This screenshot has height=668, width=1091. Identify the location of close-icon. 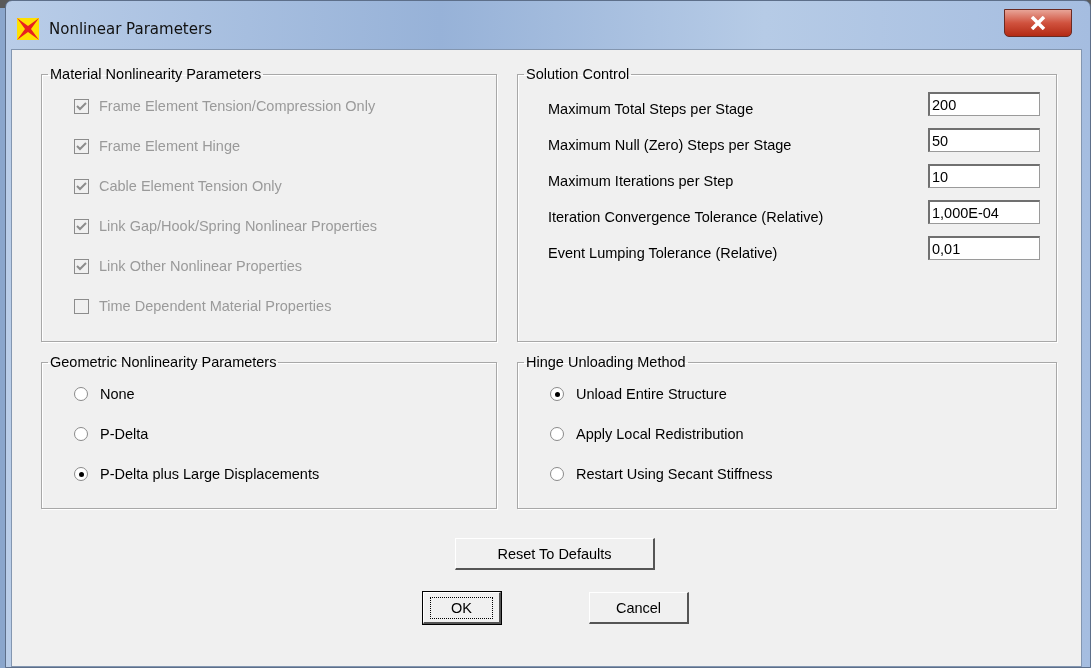
(1038, 23).